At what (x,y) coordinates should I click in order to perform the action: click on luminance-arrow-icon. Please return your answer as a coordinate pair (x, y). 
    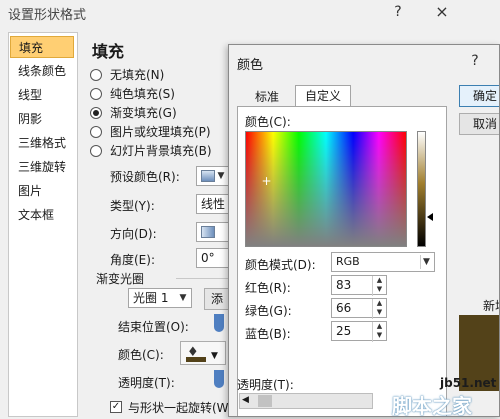
    Looking at the image, I should click on (430, 217).